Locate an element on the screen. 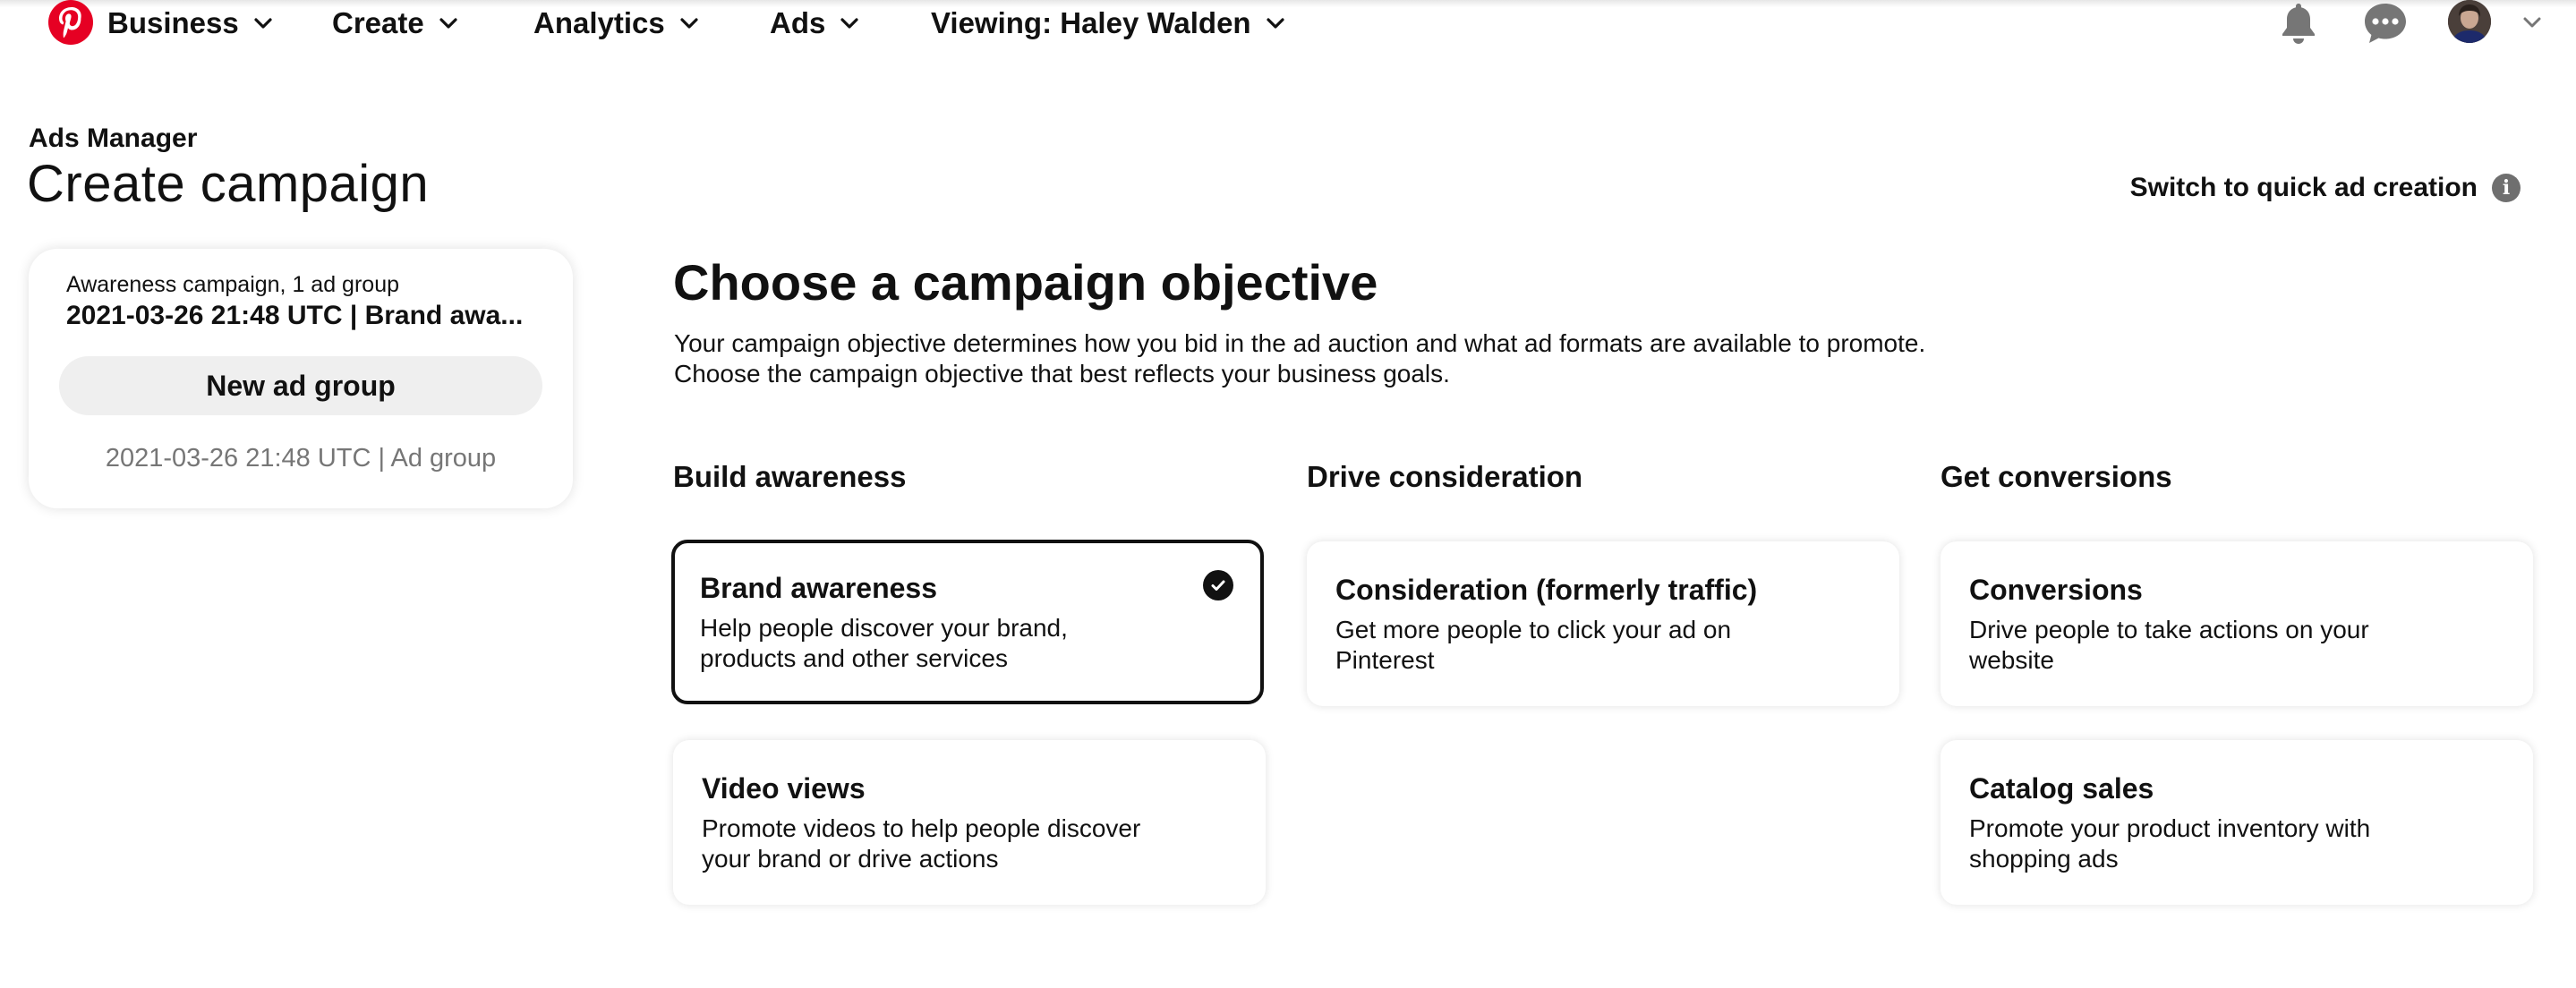 This screenshot has width=2576, height=988. objective-section-title: Choose a campaign objective is located at coordinates (1025, 283).